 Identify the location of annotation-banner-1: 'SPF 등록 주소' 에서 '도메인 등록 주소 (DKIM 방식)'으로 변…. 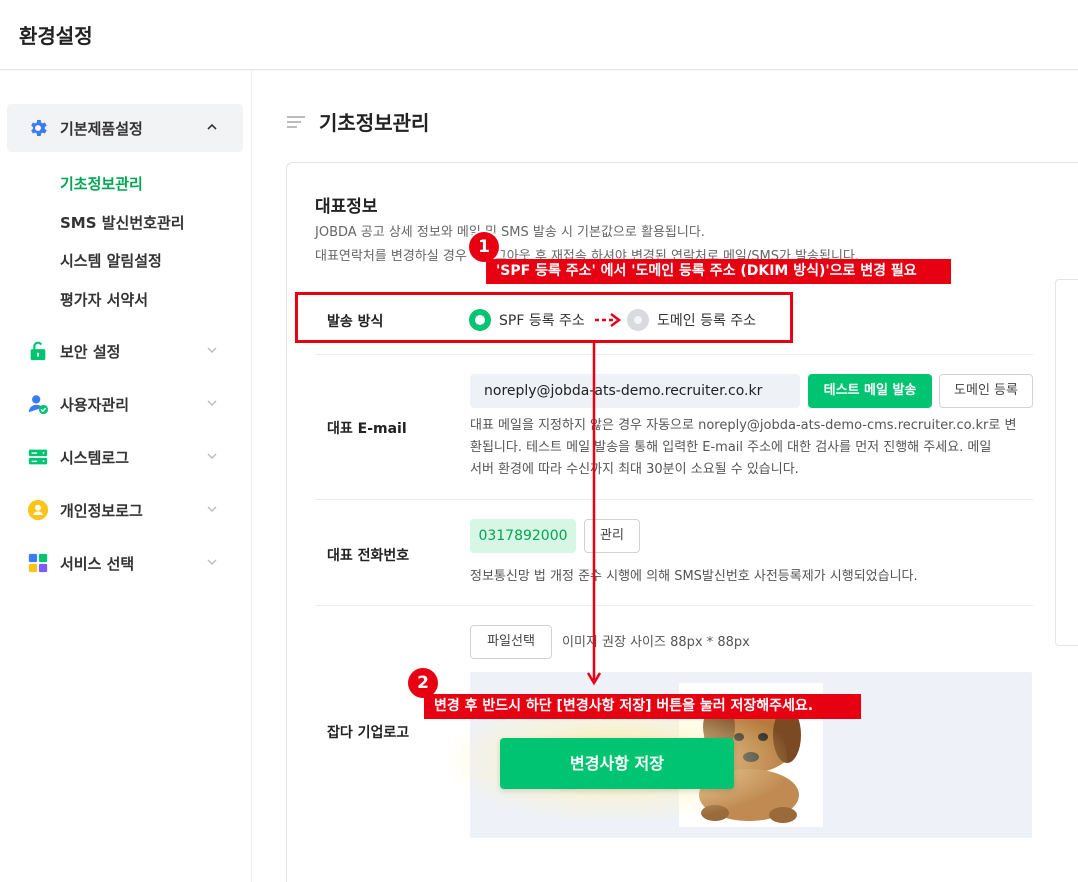
(718, 271).